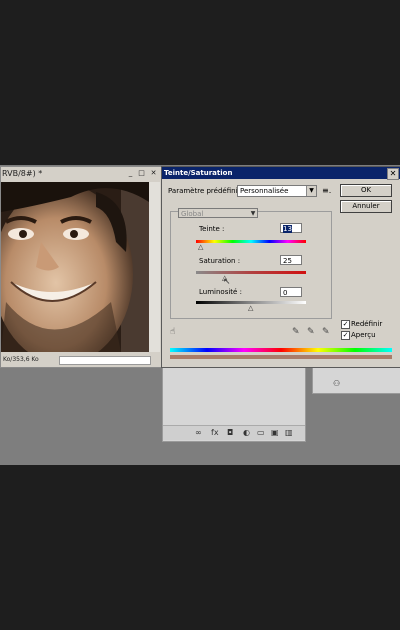 The image size is (400, 630). Describe the element at coordinates (200, 247) in the screenshot. I see `hue-slider-thumb: △` at that location.